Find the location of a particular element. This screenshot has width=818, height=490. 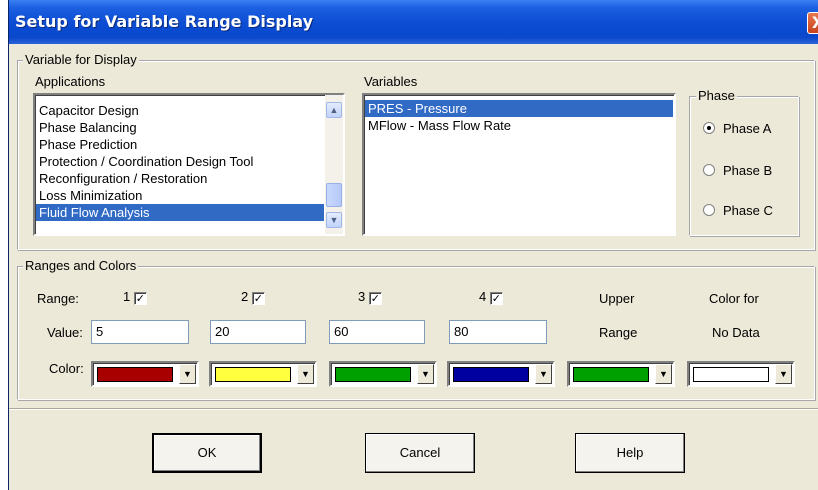

title-bar: Setup for Variable Range Display X is located at coordinates (413, 22).